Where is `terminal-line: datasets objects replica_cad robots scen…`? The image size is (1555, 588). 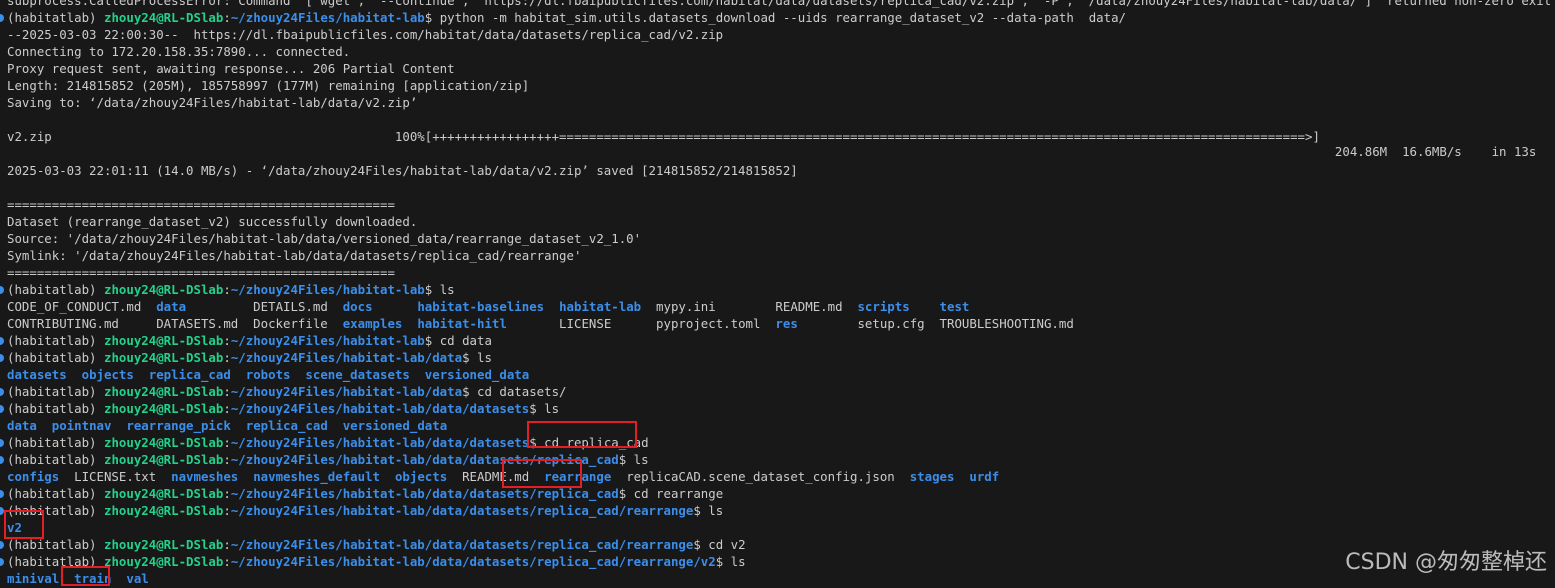 terminal-line: datasets objects replica_cad robots scen… is located at coordinates (268, 374).